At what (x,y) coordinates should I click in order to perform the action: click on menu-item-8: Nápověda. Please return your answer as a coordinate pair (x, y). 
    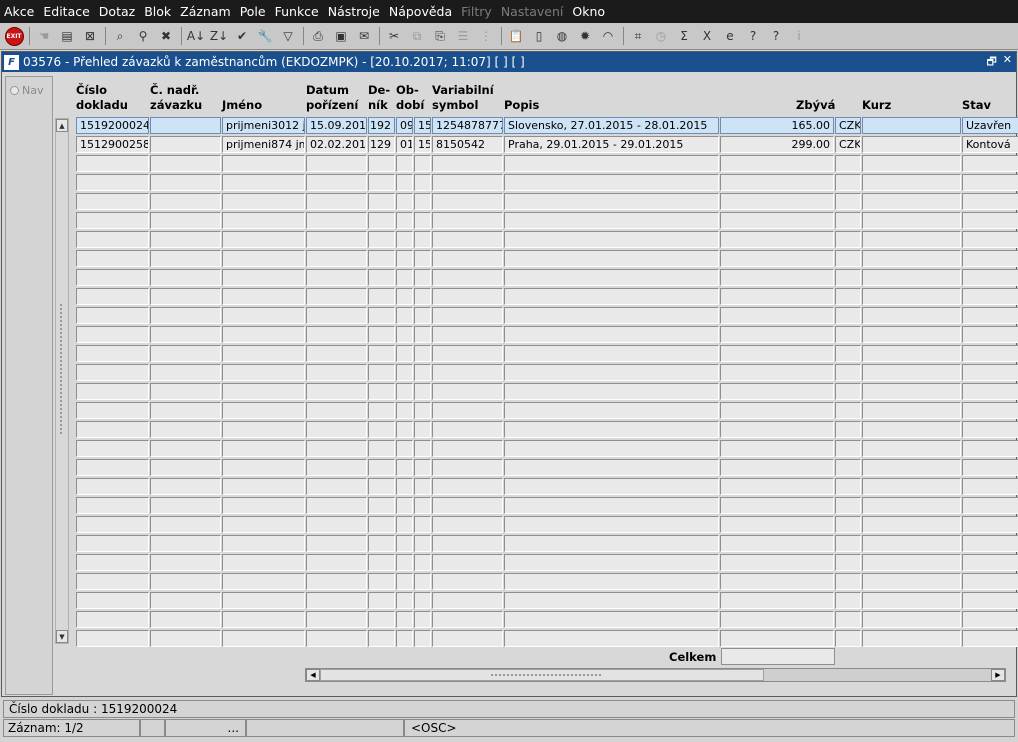
    Looking at the image, I should click on (420, 11).